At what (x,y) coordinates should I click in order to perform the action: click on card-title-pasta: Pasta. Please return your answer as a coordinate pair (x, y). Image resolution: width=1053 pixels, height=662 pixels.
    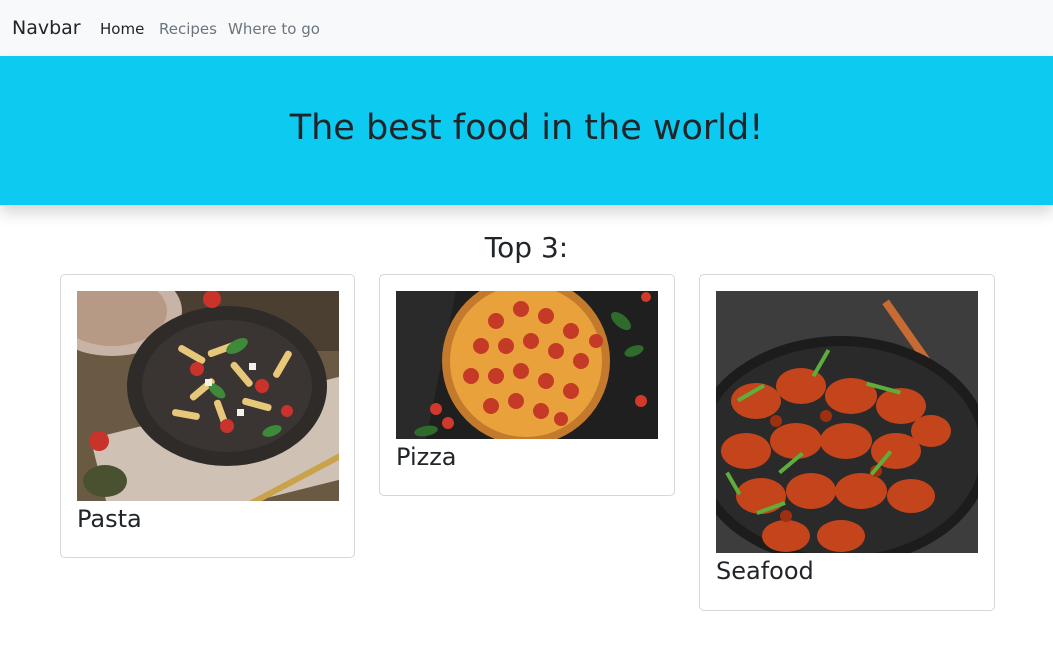
    Looking at the image, I should click on (109, 519).